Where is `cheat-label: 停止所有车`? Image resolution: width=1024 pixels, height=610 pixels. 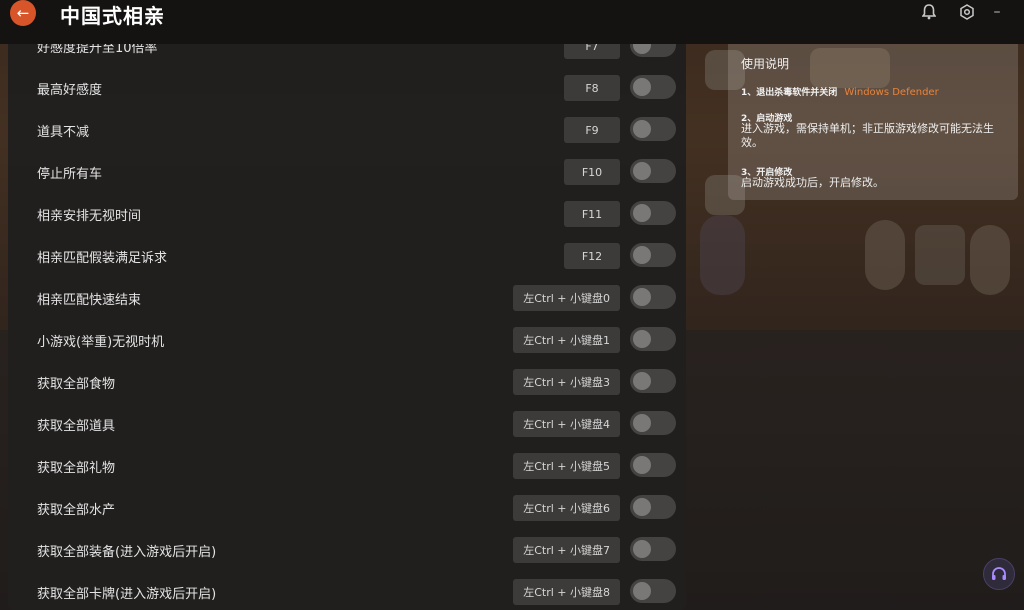
cheat-label: 停止所有车 is located at coordinates (70, 174).